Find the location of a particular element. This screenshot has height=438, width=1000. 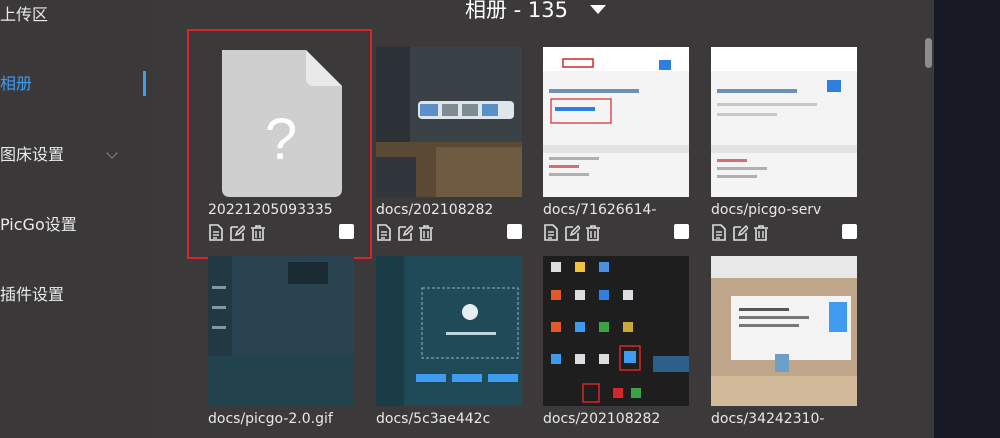

chevron-down-icon is located at coordinates (112, 153).